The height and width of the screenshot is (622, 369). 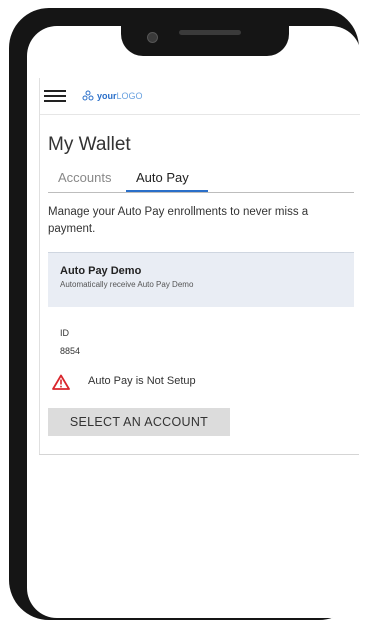 I want to click on card-title: Auto Pay Demo, so click(x=101, y=271).